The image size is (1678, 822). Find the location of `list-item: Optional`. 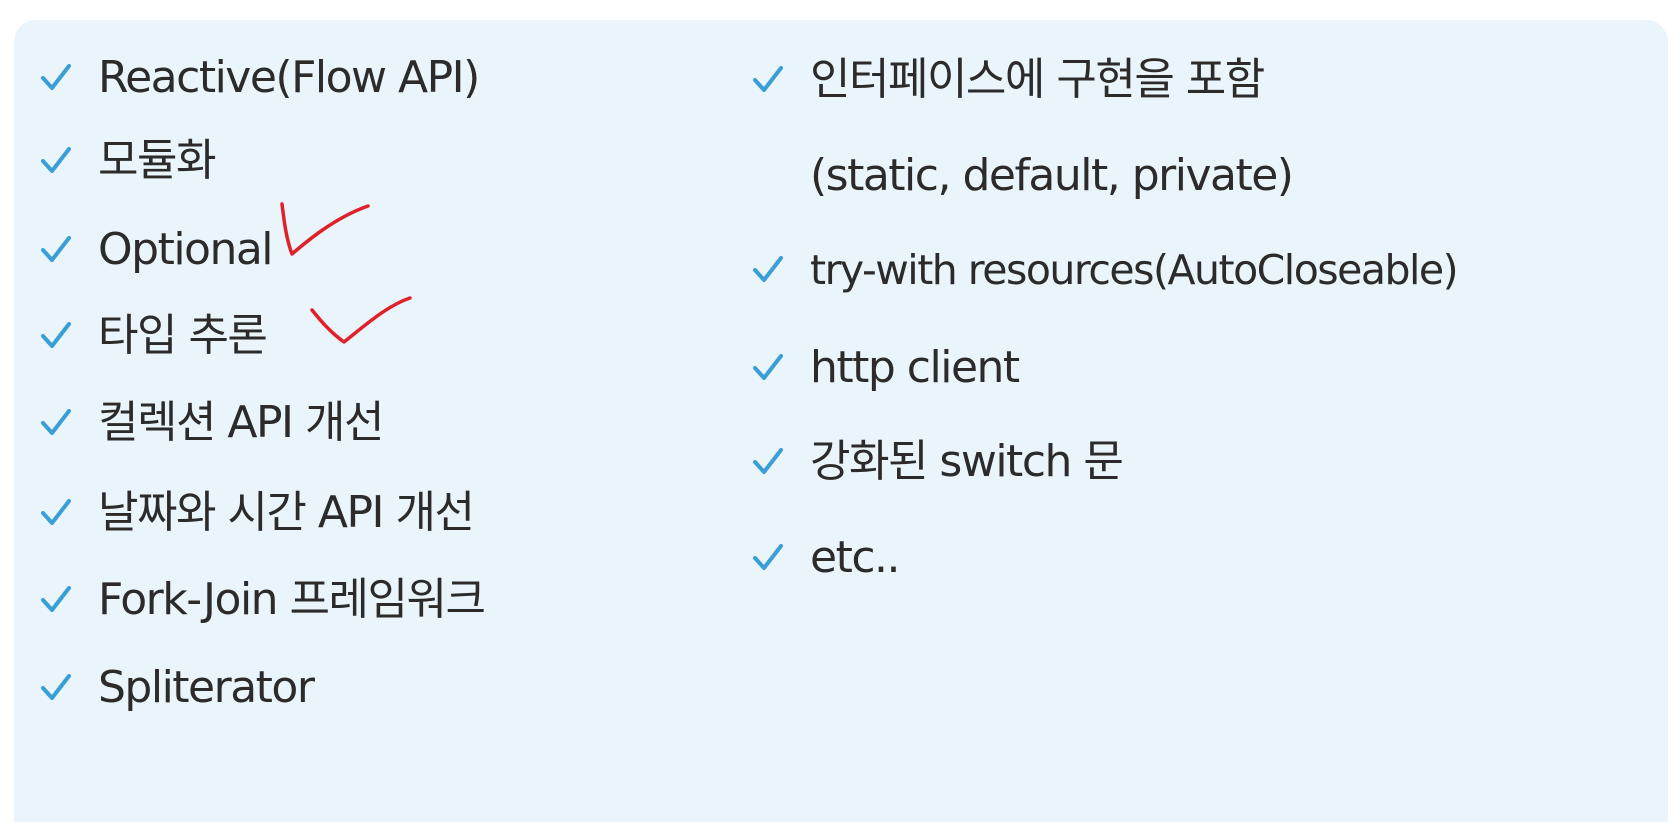

list-item: Optional is located at coordinates (157, 250).